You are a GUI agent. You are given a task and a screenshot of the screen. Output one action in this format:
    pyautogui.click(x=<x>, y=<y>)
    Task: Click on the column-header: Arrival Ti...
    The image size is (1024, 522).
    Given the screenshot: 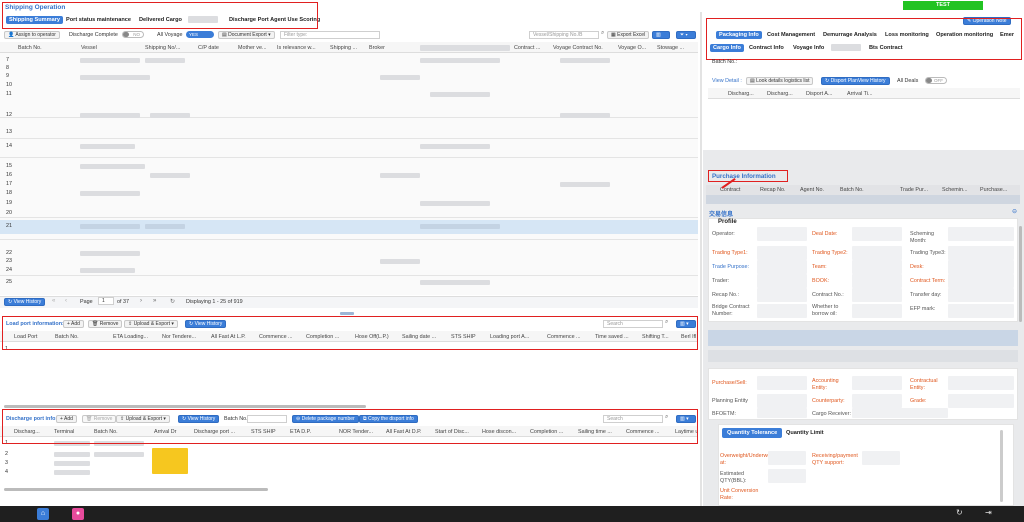 What is the action you would take?
    pyautogui.click(x=867, y=94)
    